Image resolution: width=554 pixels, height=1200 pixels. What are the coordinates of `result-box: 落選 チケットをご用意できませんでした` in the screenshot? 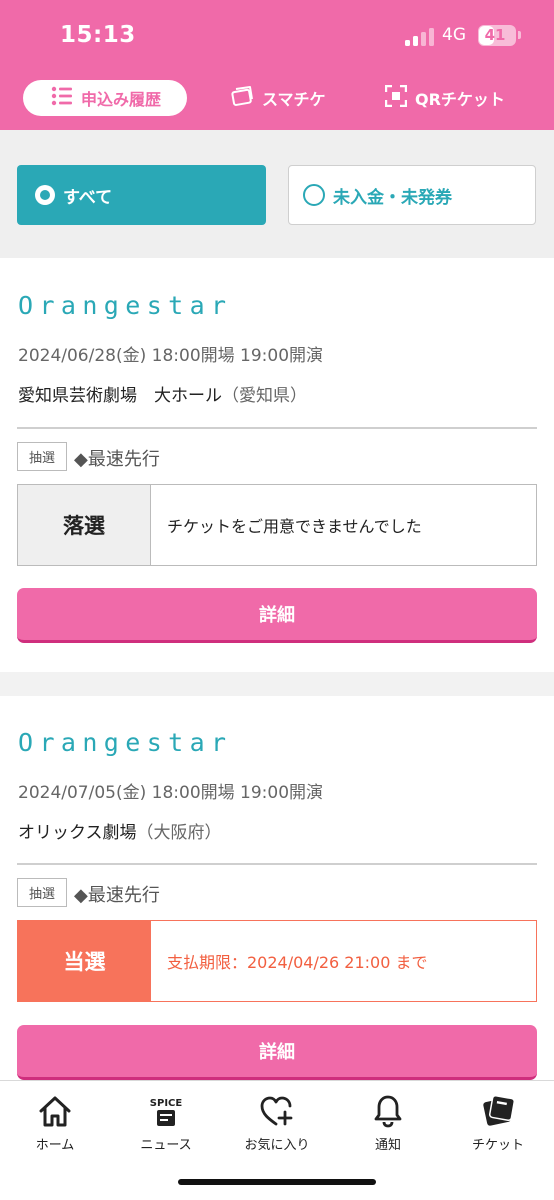 It's located at (277, 525).